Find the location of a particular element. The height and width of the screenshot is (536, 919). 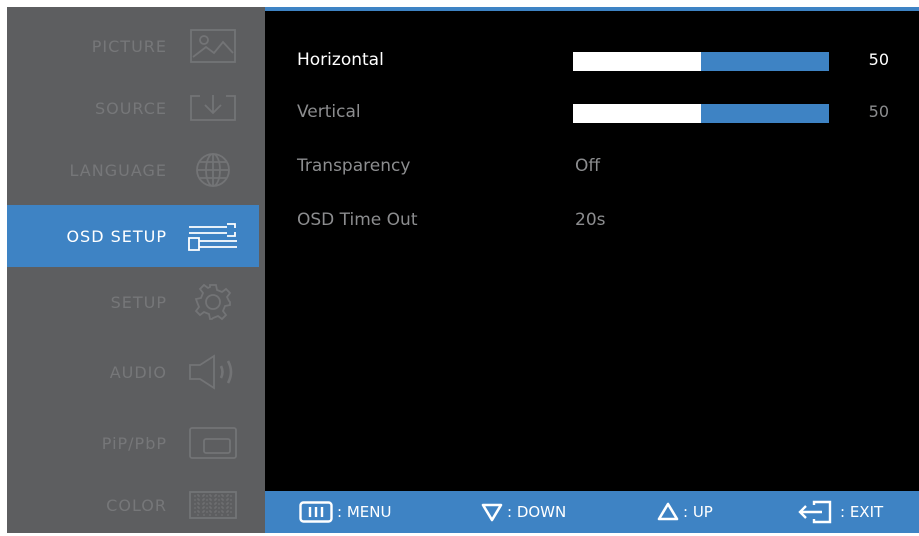

setting-osd-time-out: OSD Time Out 20s is located at coordinates (592, 220).